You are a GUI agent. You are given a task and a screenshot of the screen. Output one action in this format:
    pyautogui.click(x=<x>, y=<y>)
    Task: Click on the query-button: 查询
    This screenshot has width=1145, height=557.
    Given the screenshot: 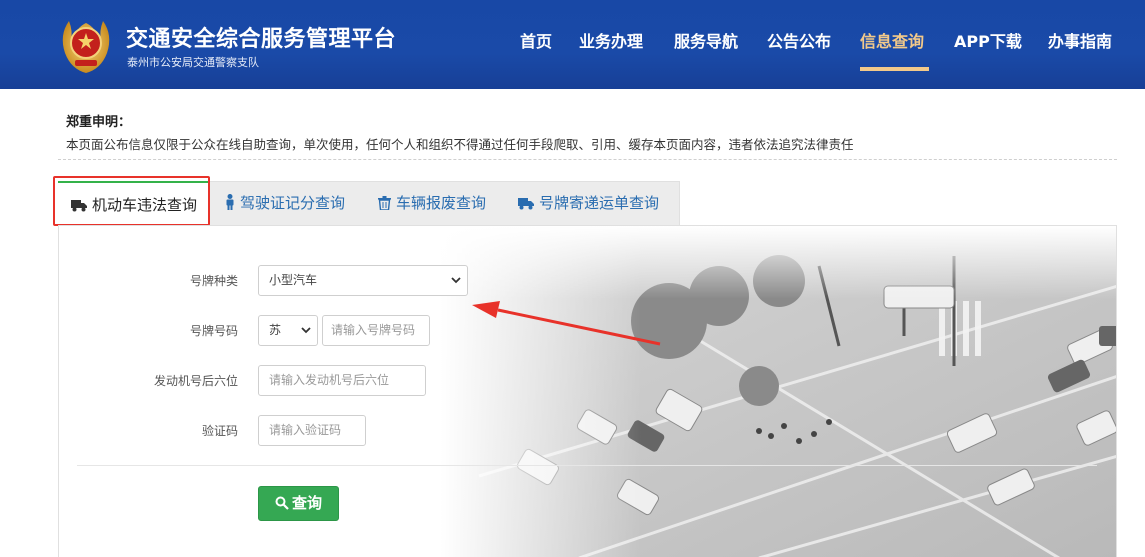 What is the action you would take?
    pyautogui.click(x=298, y=503)
    